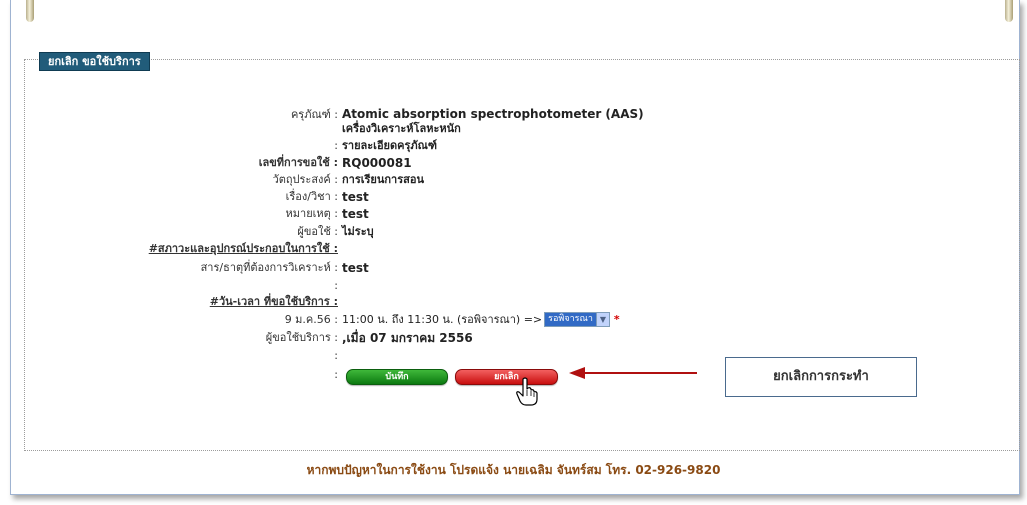 The width and height of the screenshot is (1027, 505). I want to click on subject-value: test, so click(355, 197).